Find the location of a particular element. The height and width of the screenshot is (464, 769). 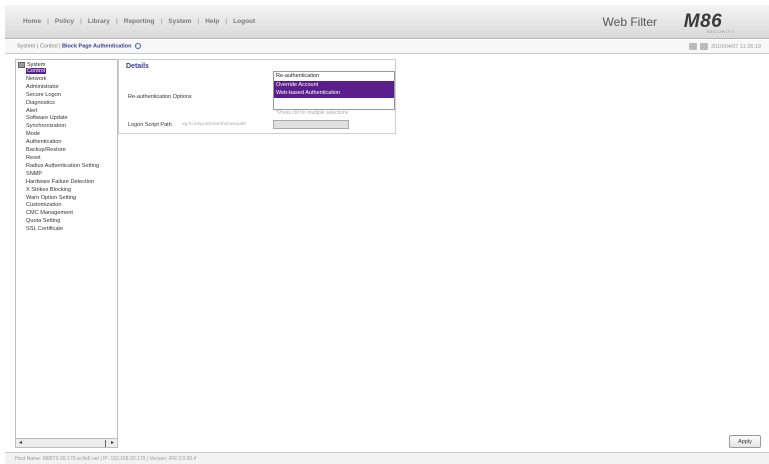

tree-item-label: Alert is located at coordinates (32, 110).